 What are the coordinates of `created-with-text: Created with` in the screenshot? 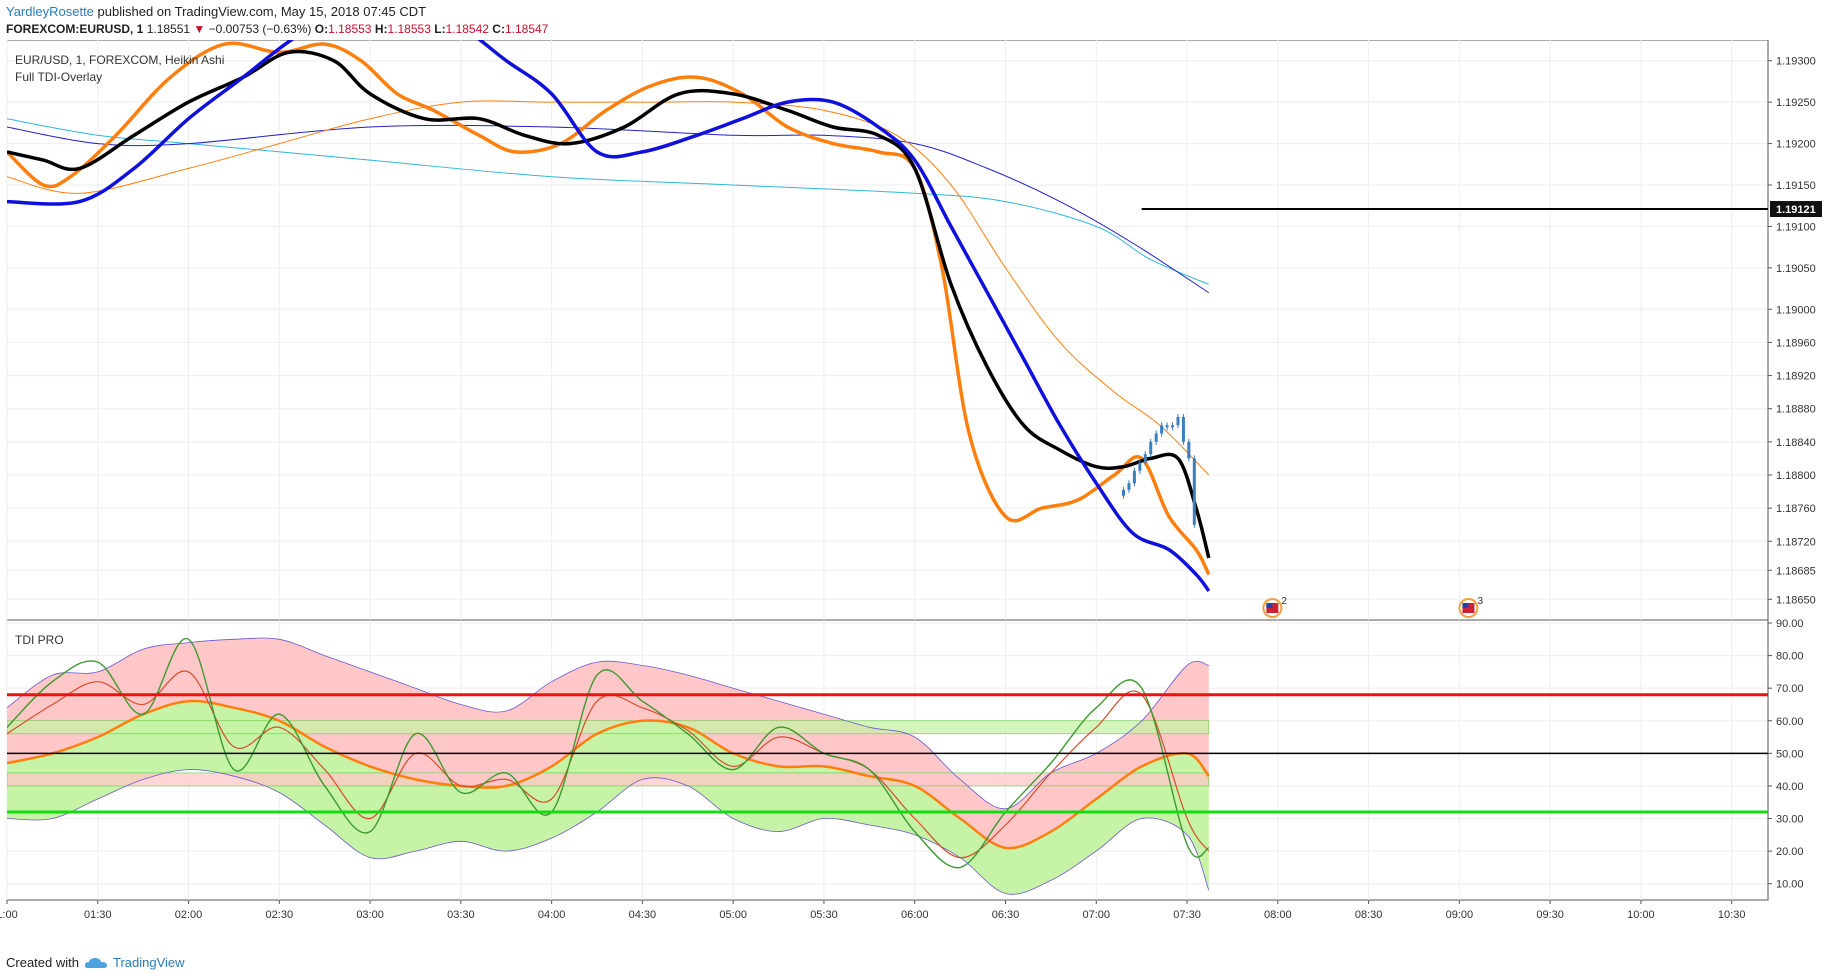 It's located at (42, 962).